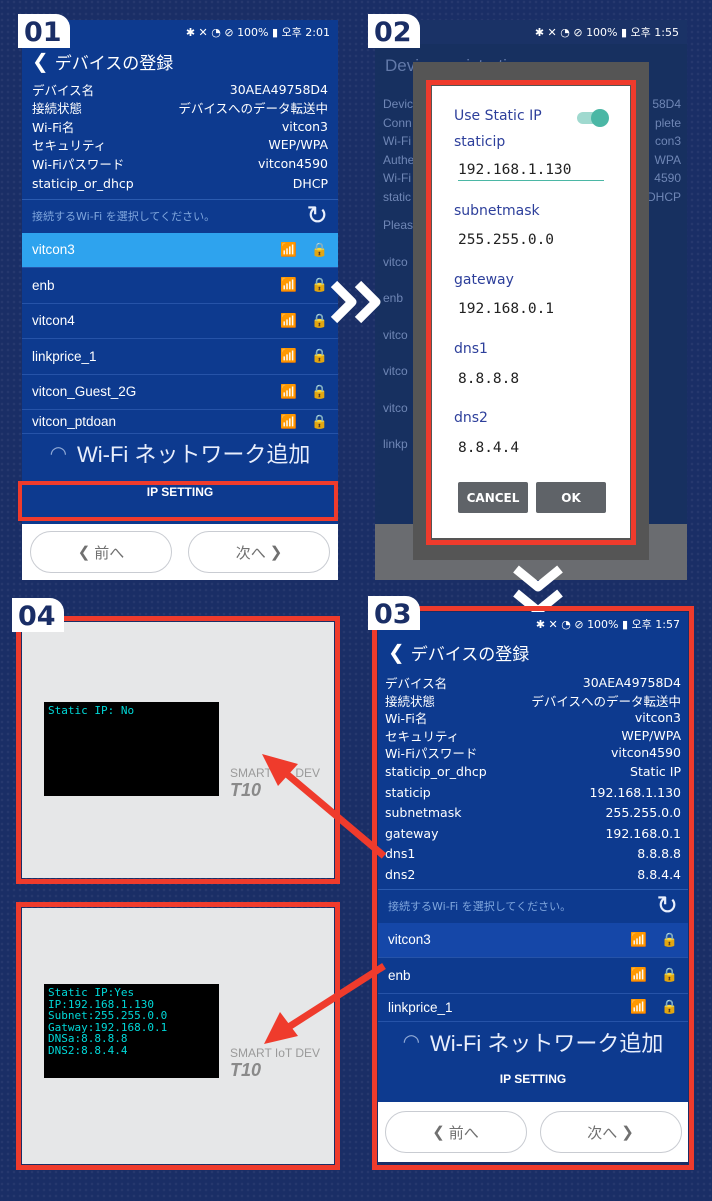 The image size is (712, 1201). I want to click on wifi-row: vitcon4 📶 🔒, so click(180, 321).